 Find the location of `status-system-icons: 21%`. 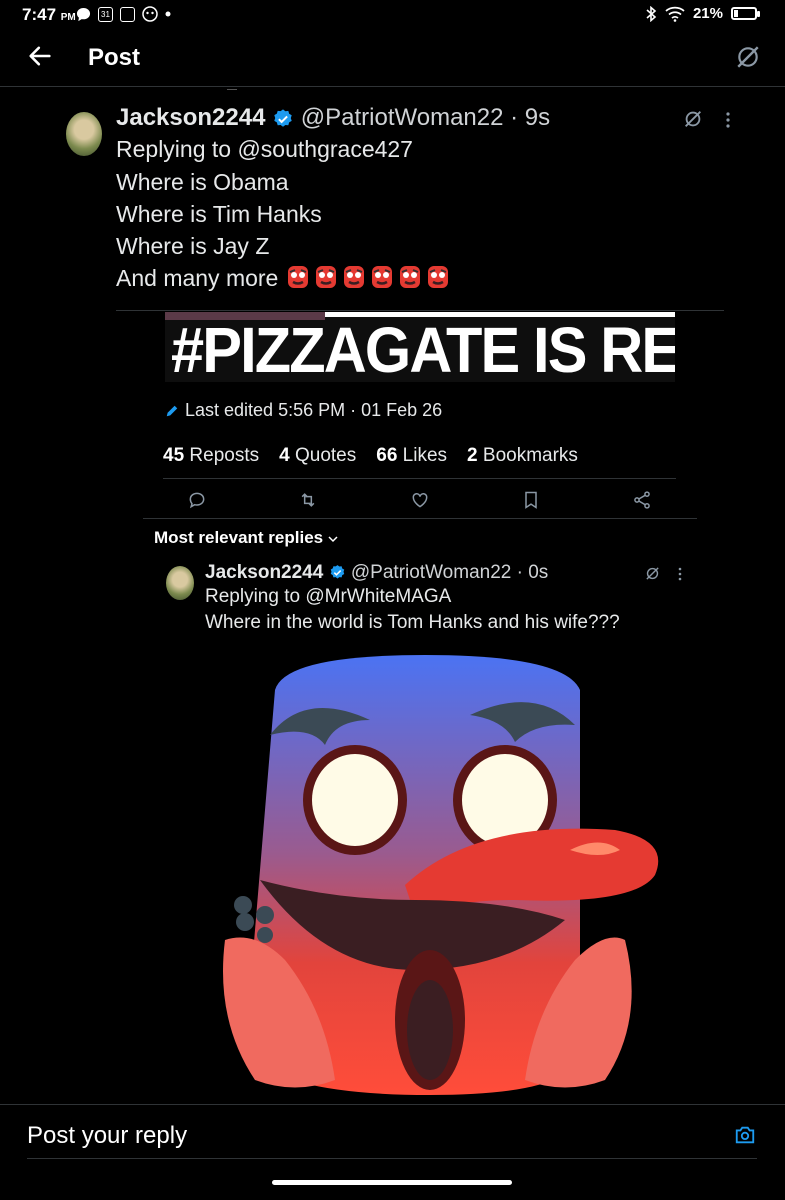

status-system-icons: 21% is located at coordinates (702, 13).